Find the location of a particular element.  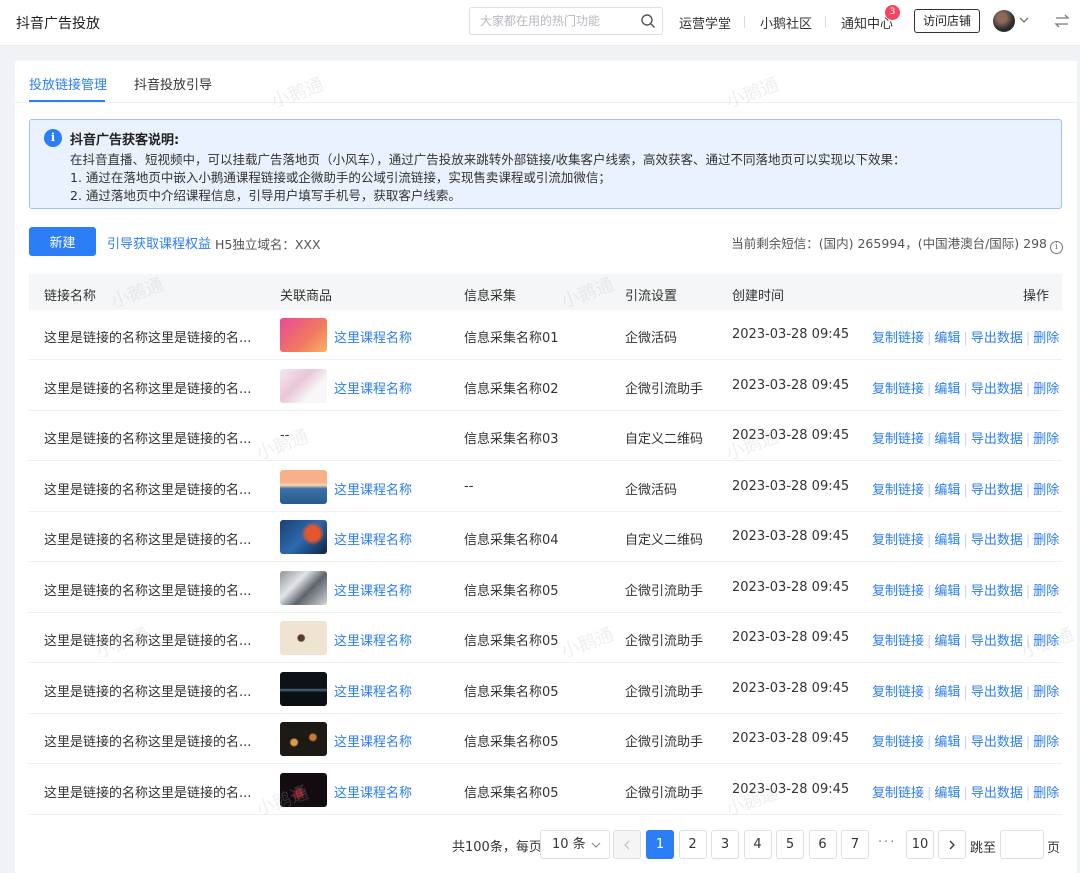

page-size-value: 10 条 is located at coordinates (569, 844).